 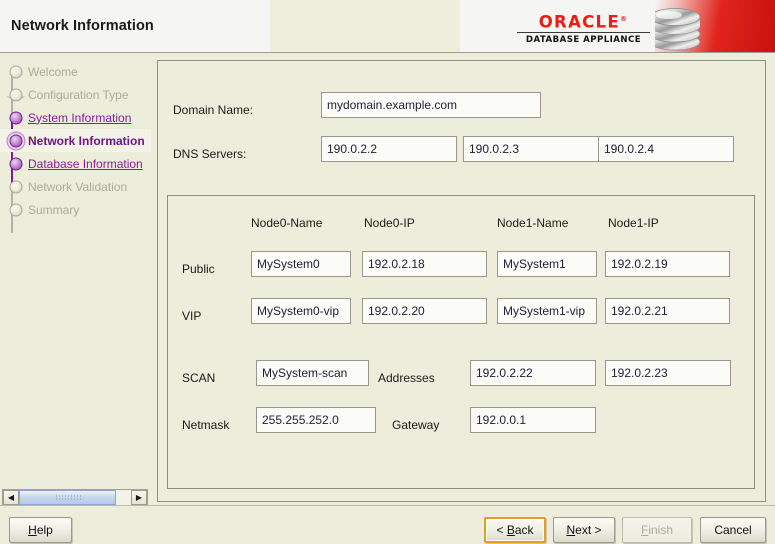 I want to click on sidebar-item-summary: Summary, so click(x=75, y=209).